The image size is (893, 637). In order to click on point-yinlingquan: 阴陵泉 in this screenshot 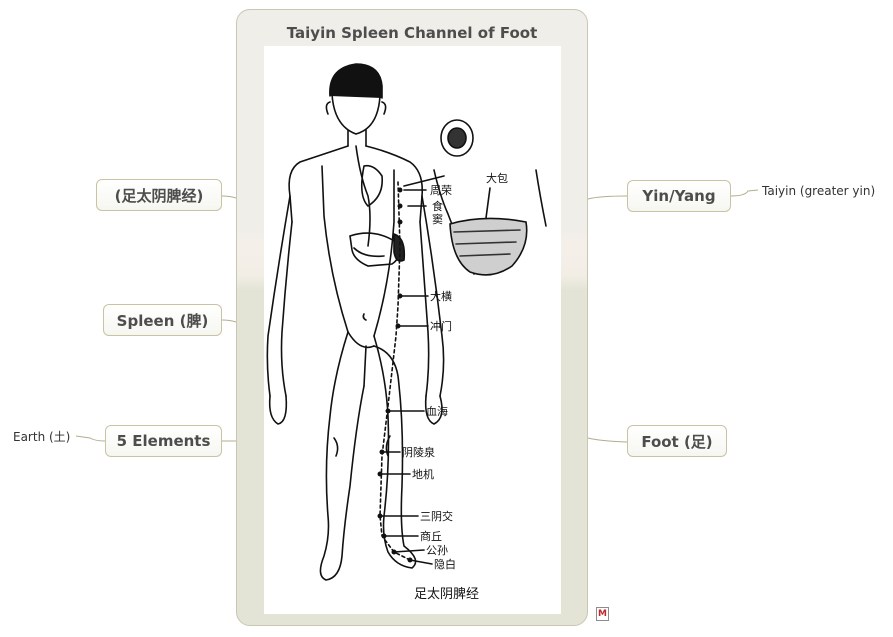, I will do `click(418, 452)`.